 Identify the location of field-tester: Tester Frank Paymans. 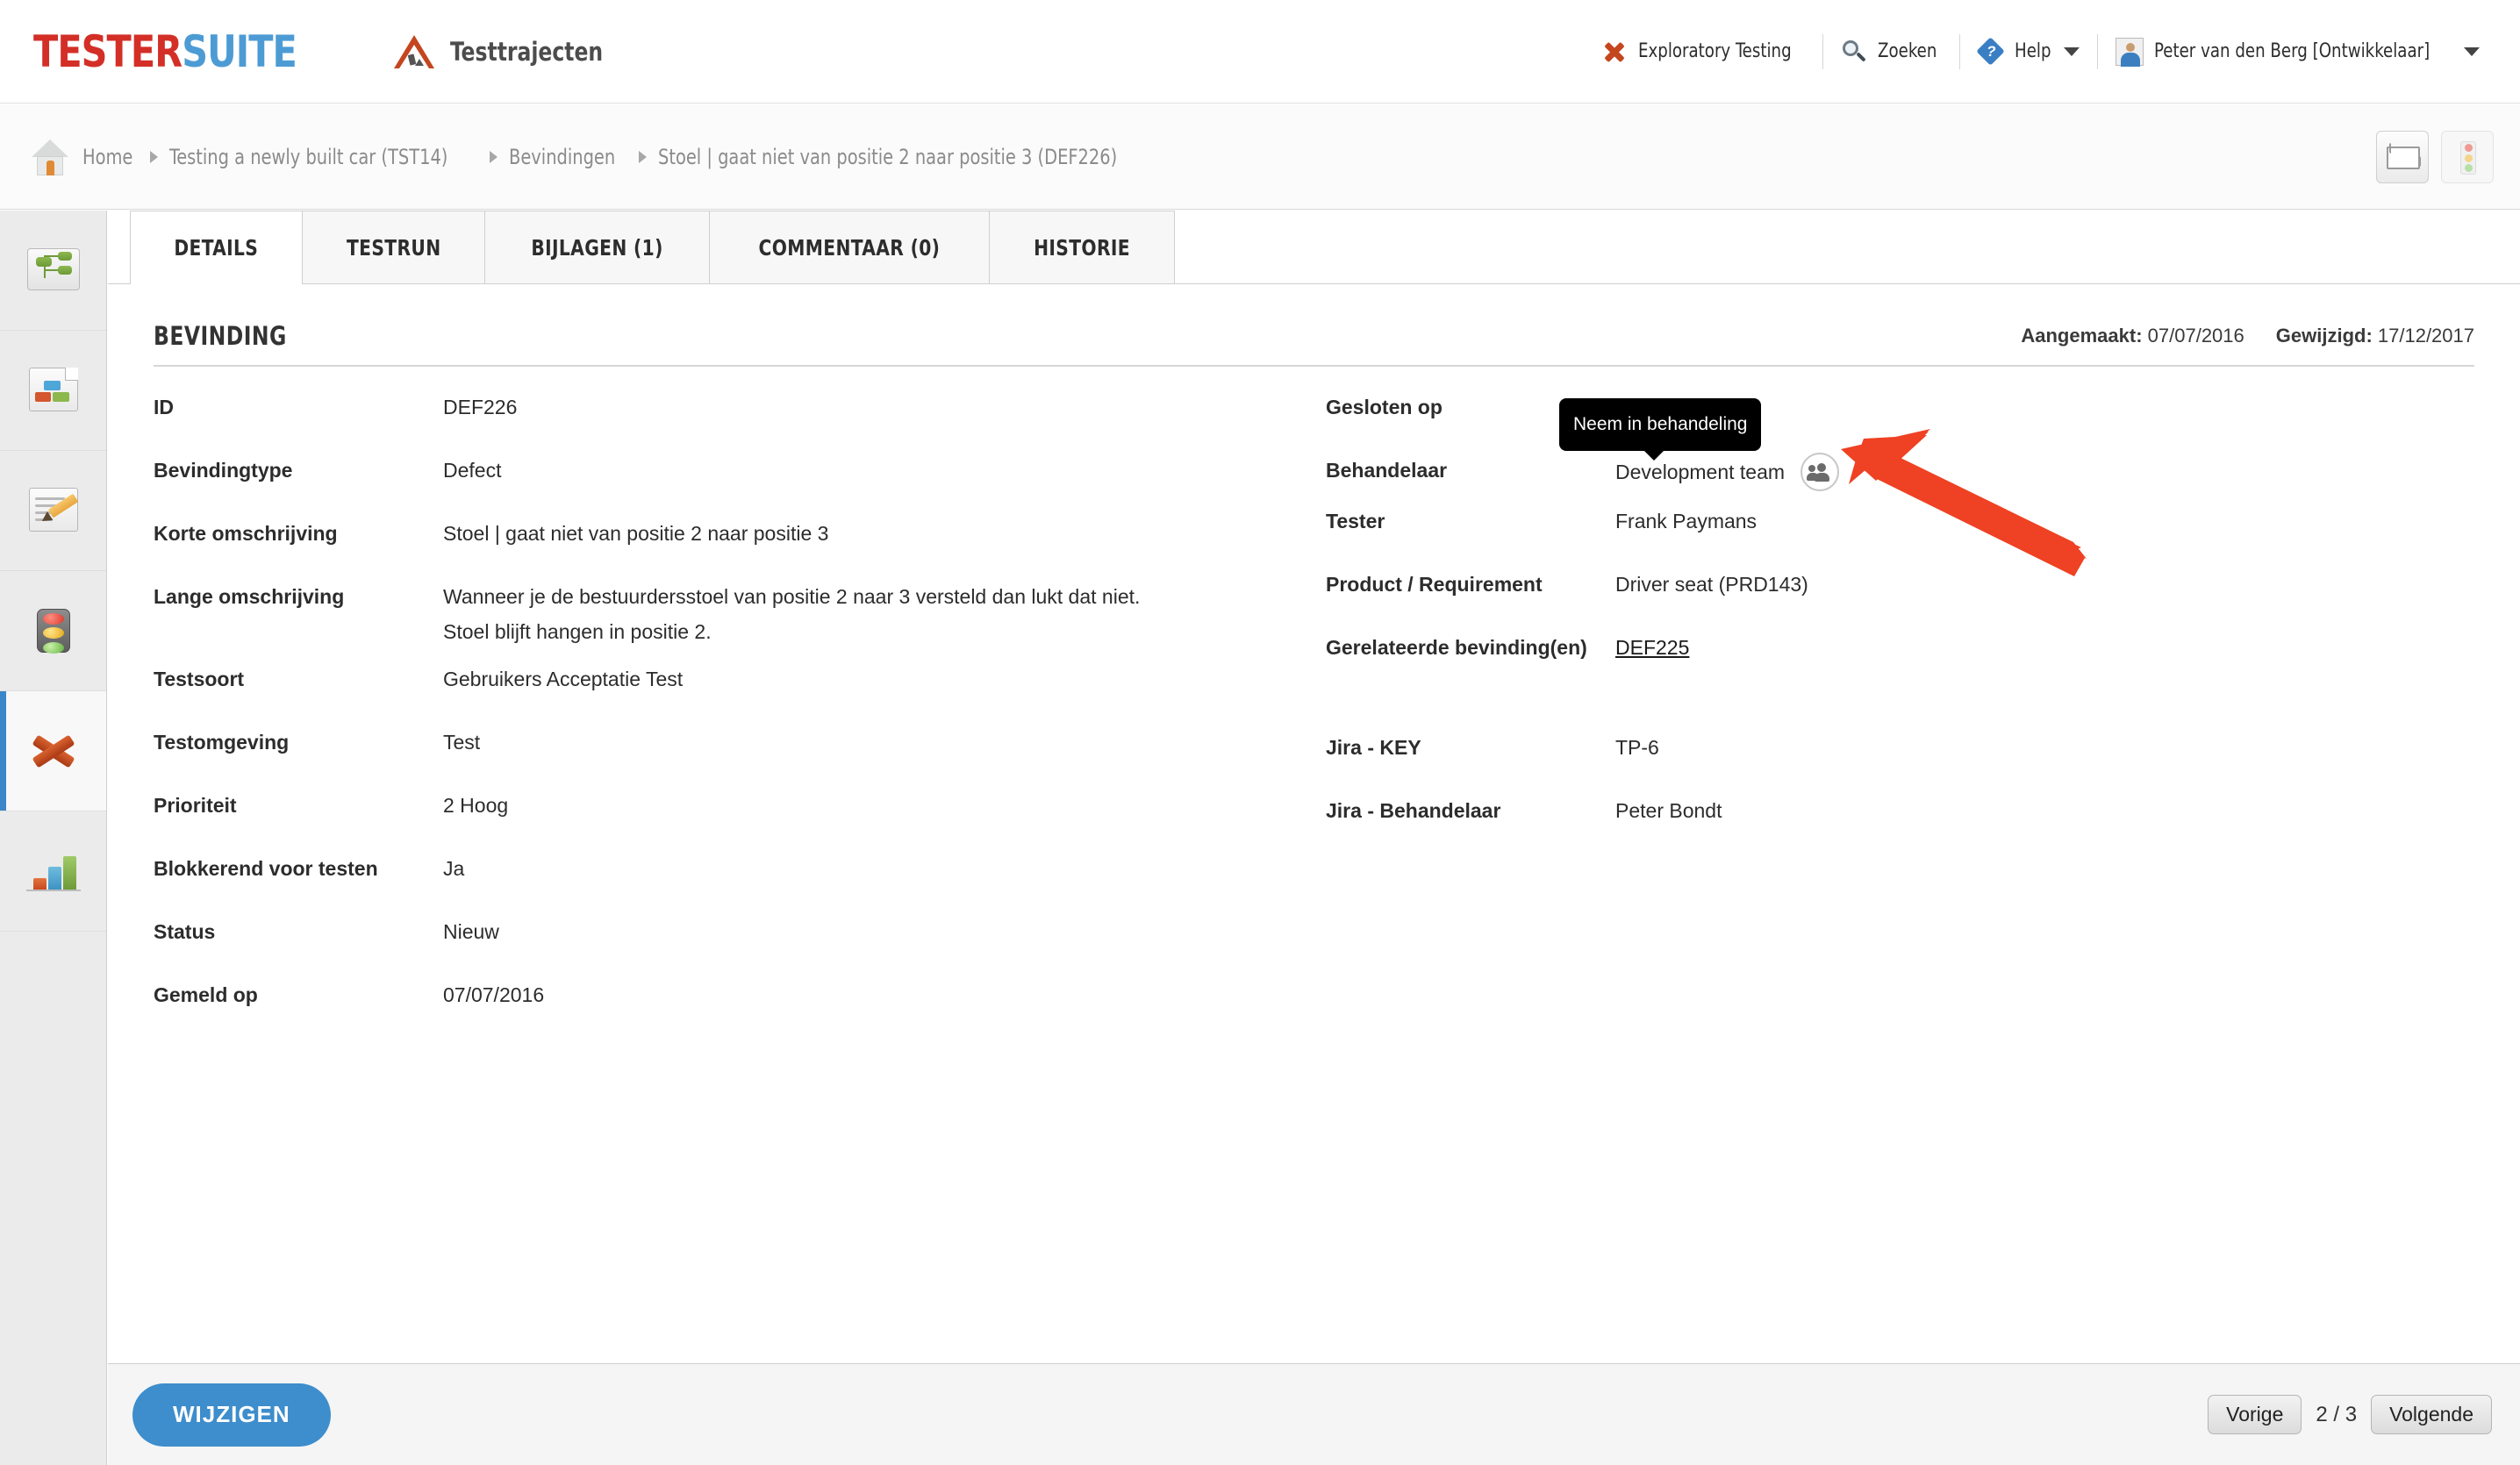
(1896, 521).